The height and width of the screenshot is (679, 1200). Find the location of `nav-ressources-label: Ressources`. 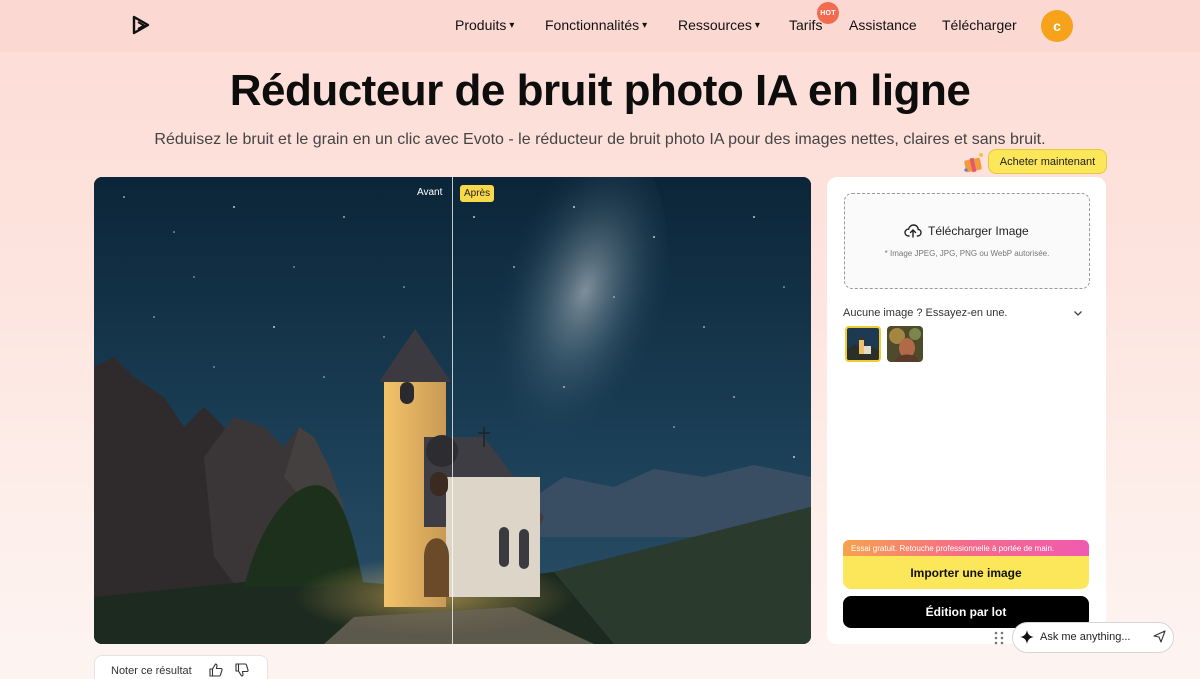

nav-ressources-label: Ressources is located at coordinates (715, 25).